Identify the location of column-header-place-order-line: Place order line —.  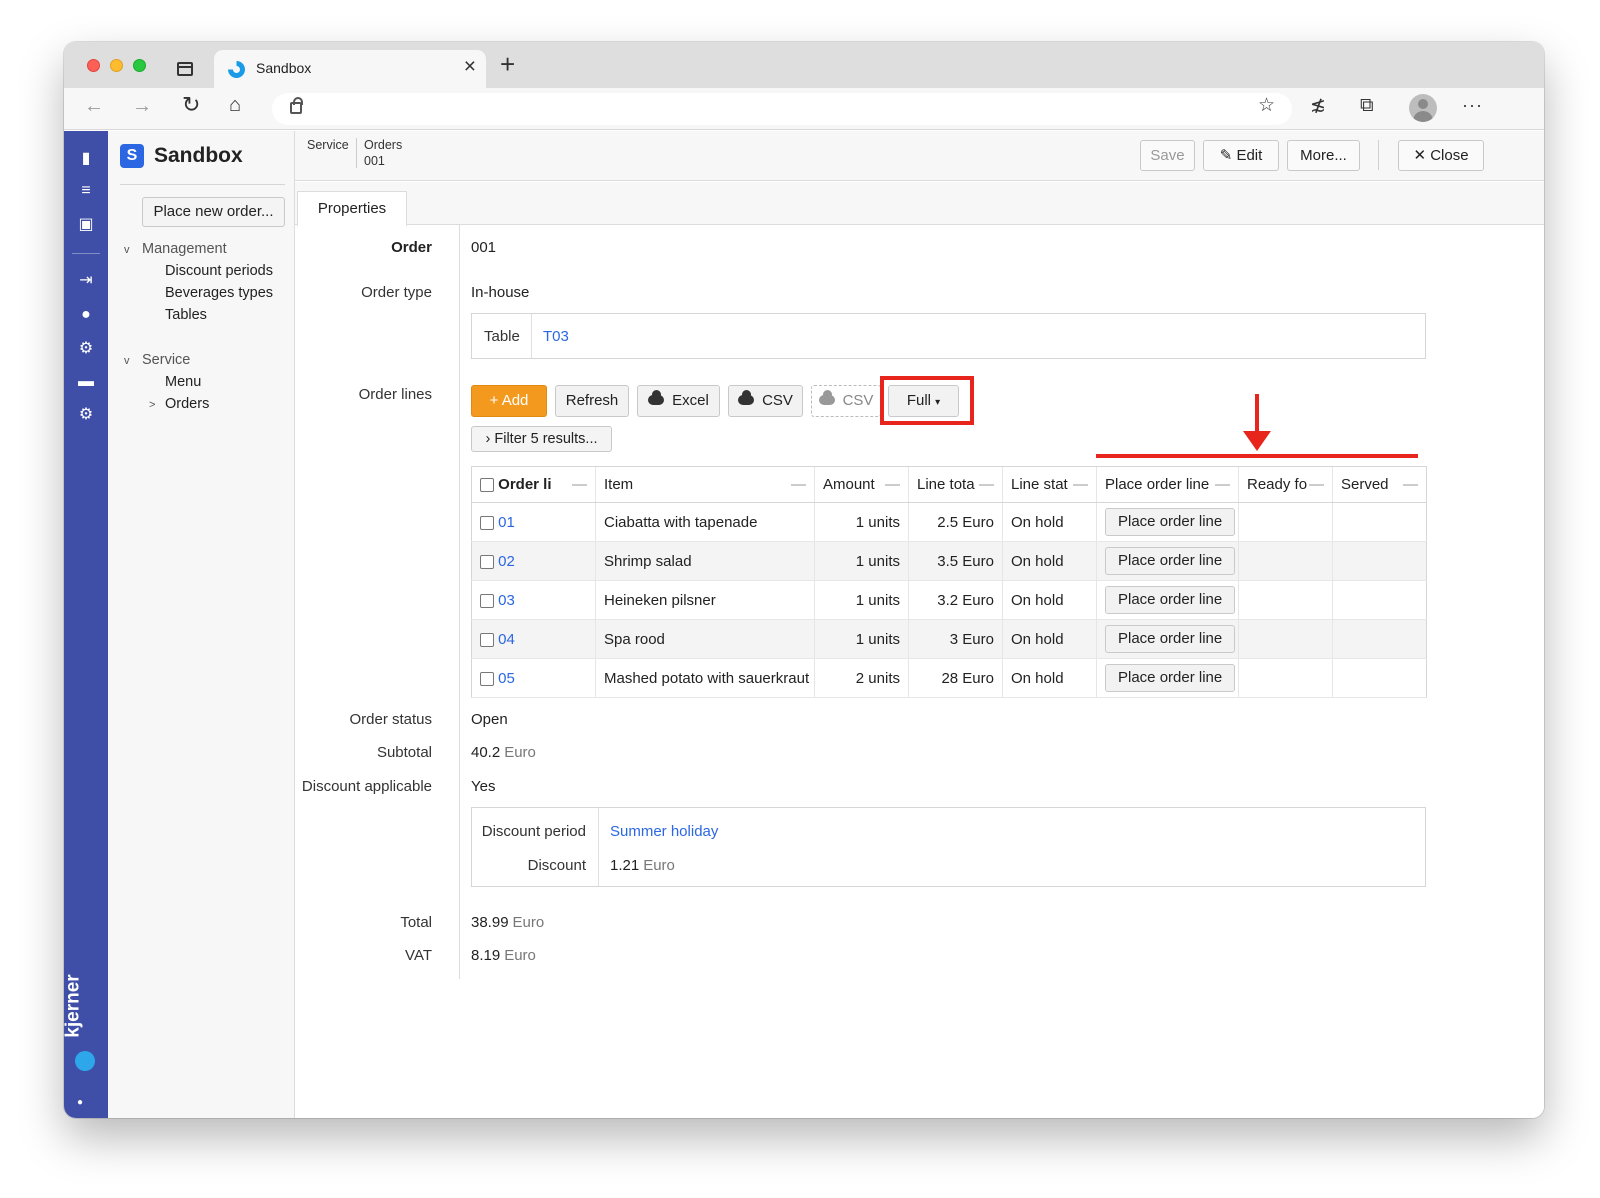
(1167, 484).